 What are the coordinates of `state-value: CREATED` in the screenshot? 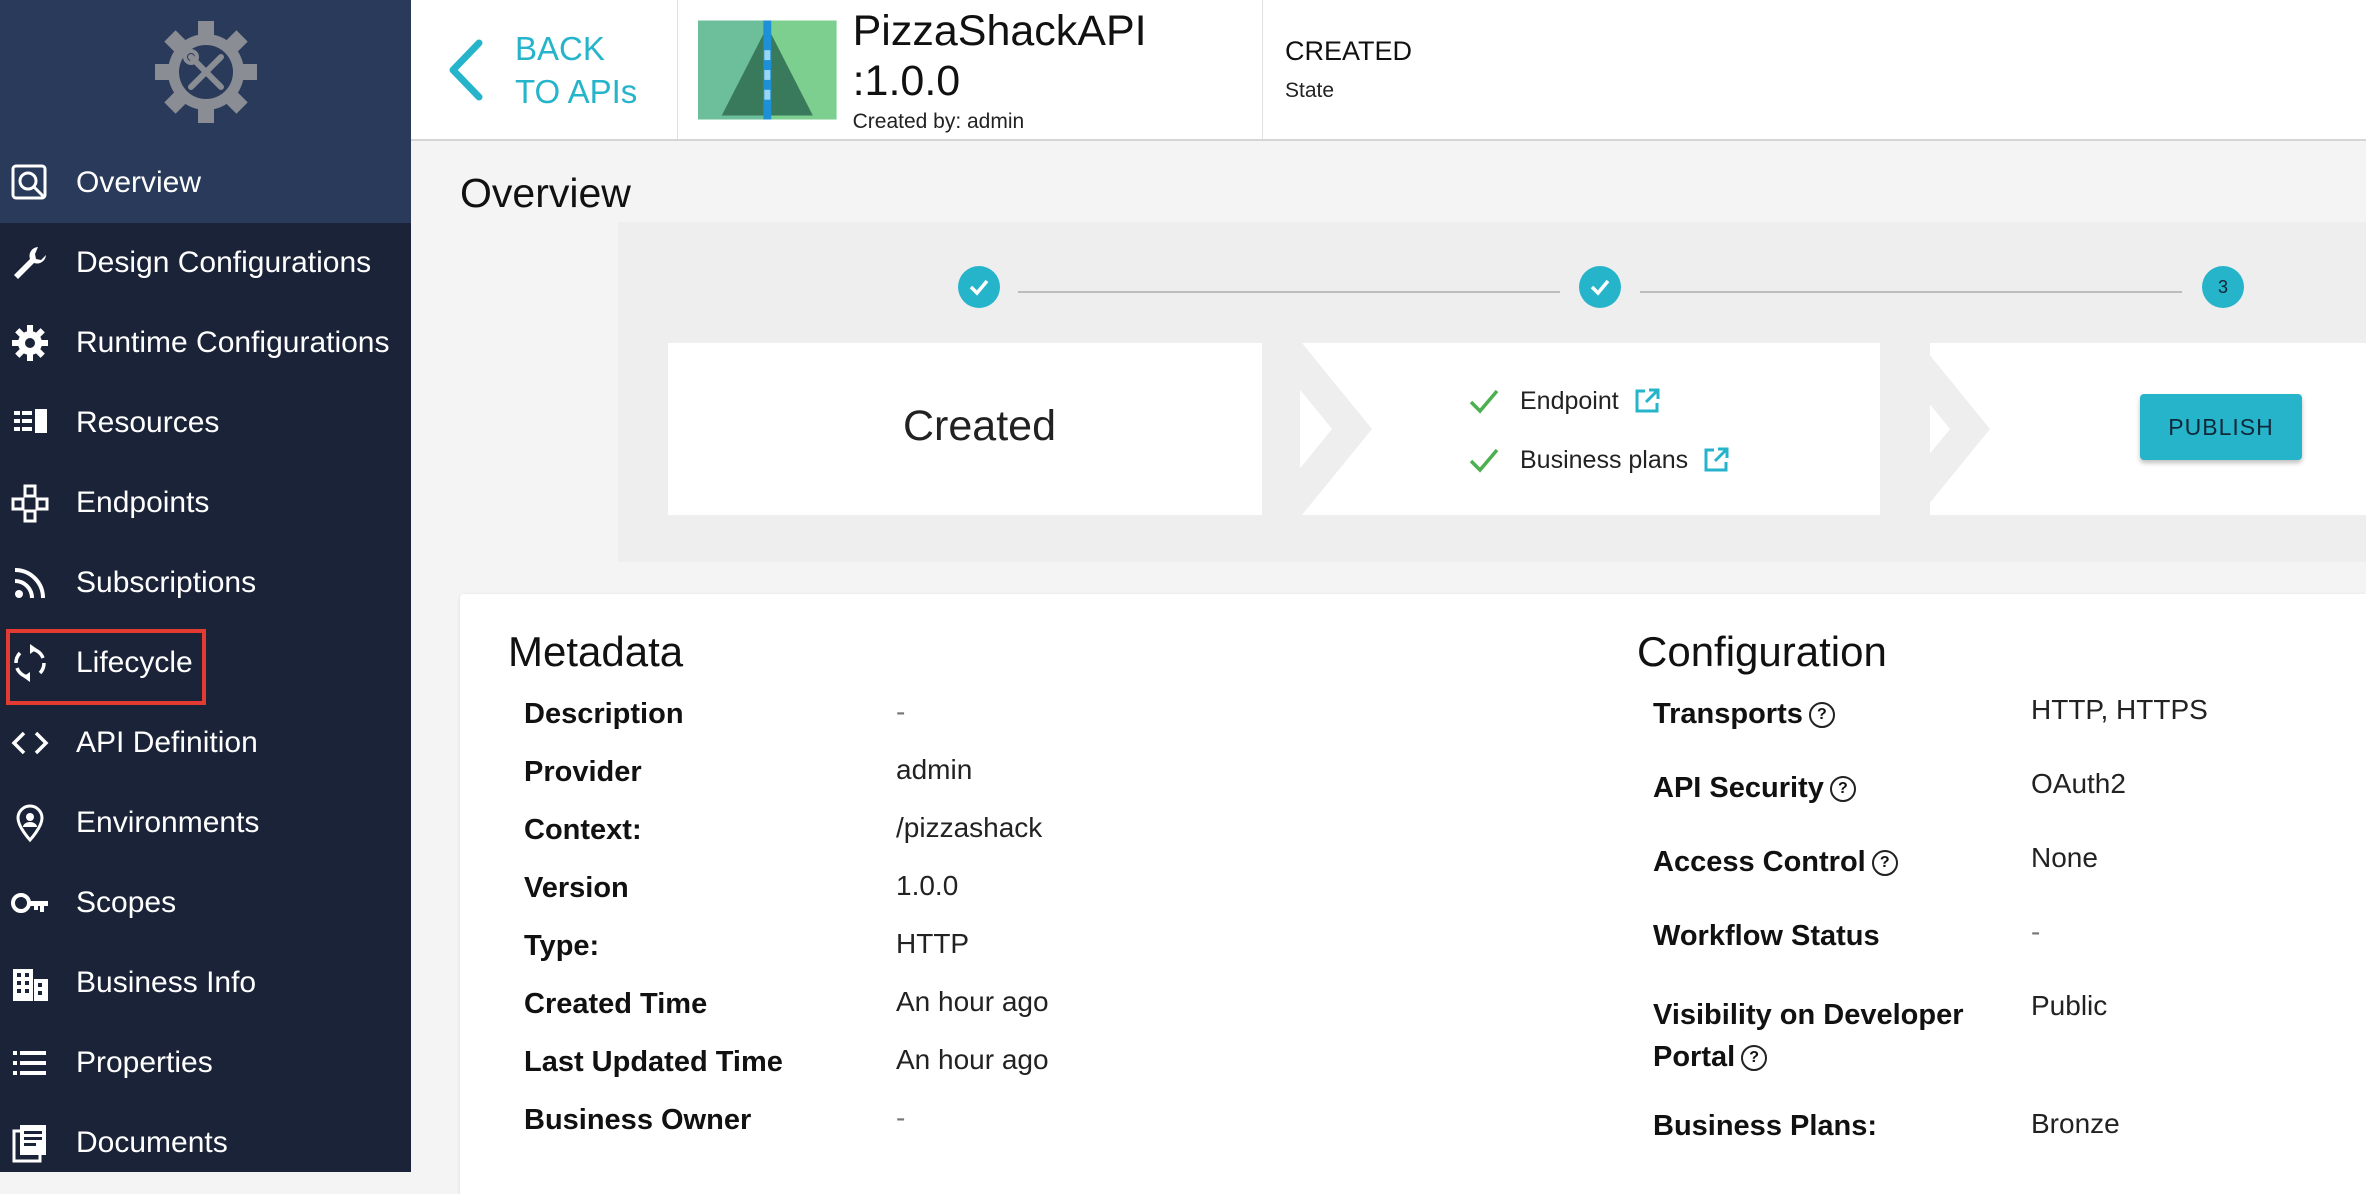 It's located at (1349, 51).